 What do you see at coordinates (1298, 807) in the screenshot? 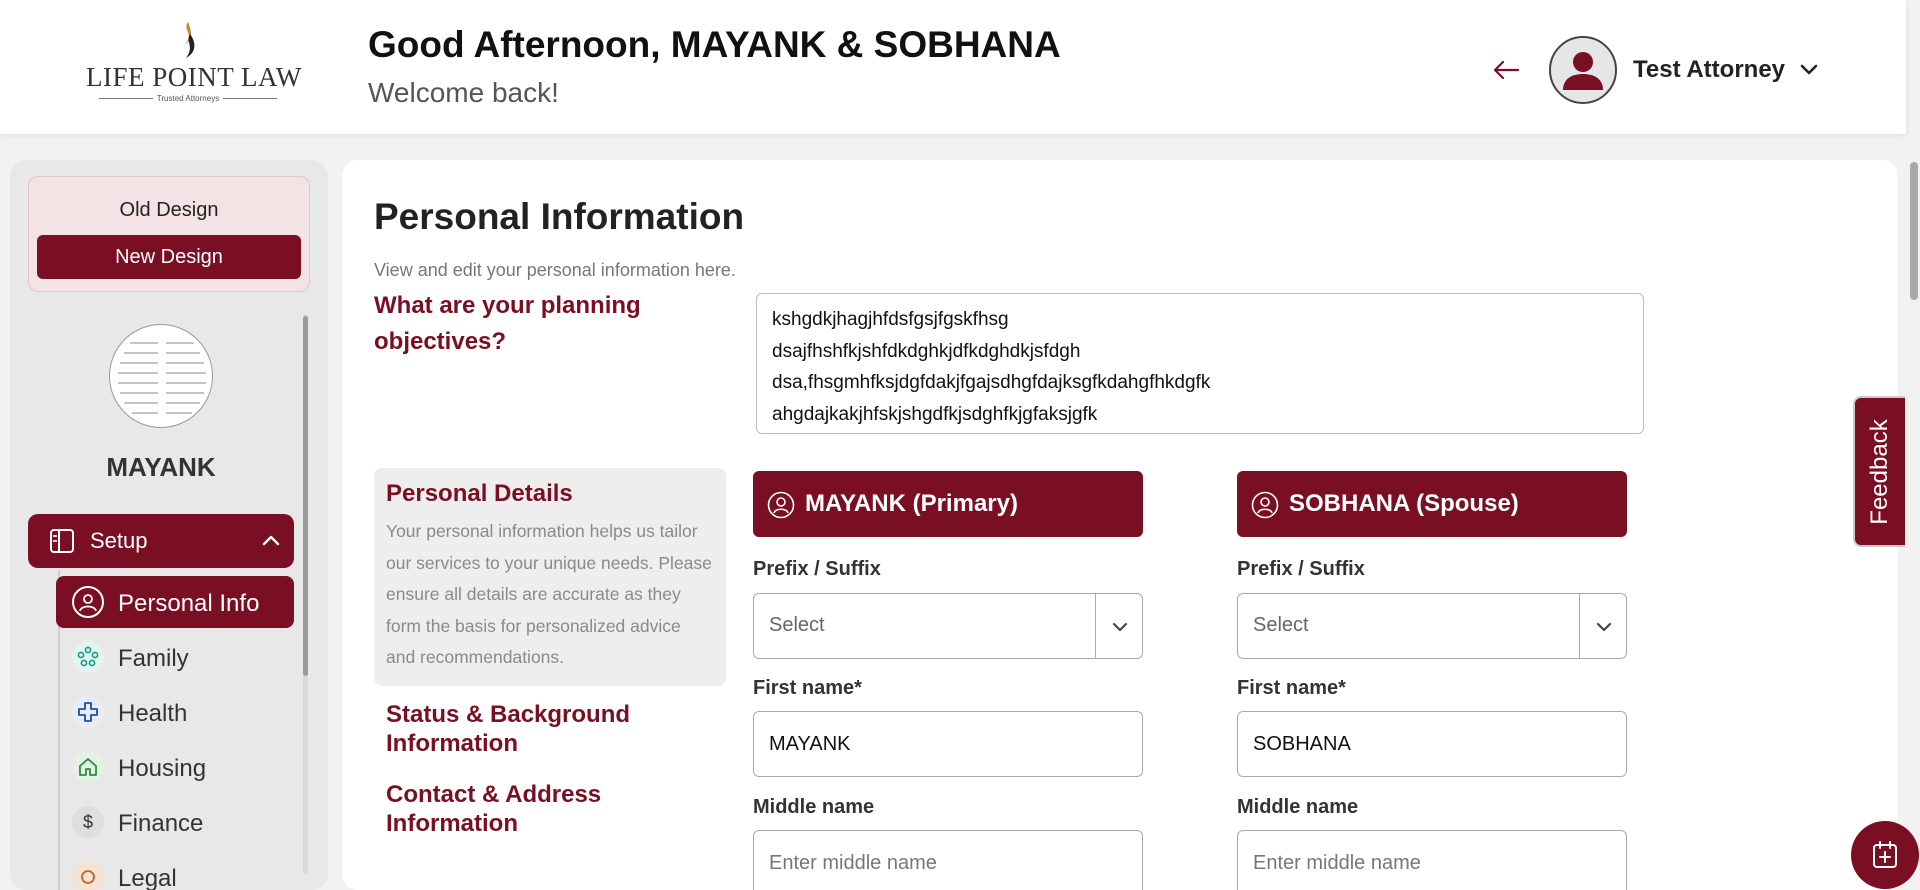
I see `spouse-middle-name-label: Middle name` at bounding box center [1298, 807].